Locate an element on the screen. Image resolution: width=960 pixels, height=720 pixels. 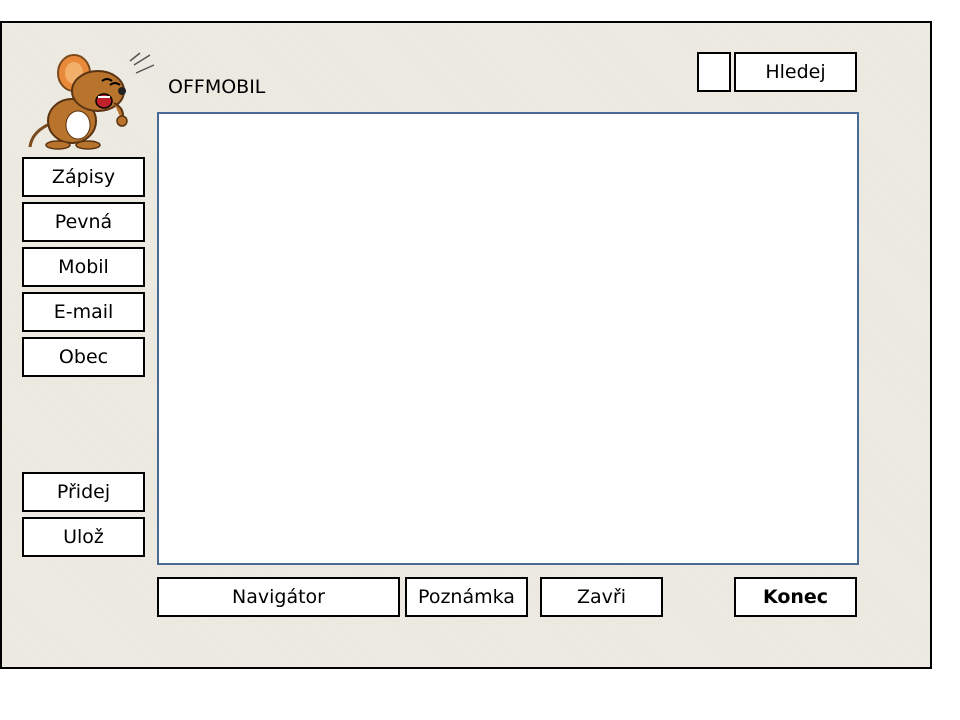
note-button: Poznámka is located at coordinates (466, 597).